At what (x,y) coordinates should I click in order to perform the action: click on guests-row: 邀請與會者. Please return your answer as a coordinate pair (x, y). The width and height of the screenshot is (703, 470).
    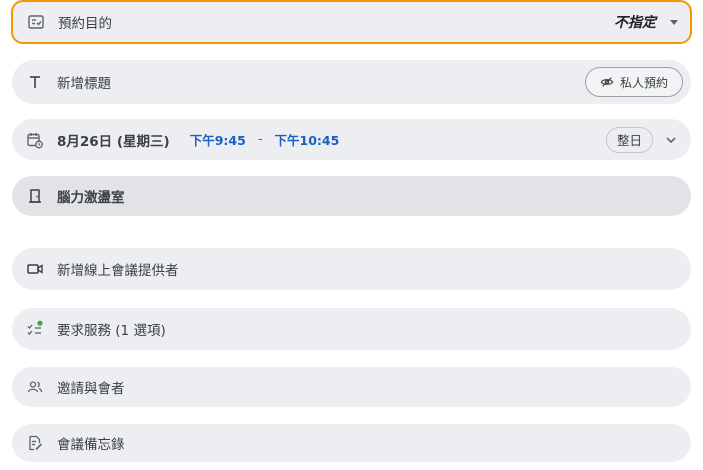
    Looking at the image, I should click on (351, 387).